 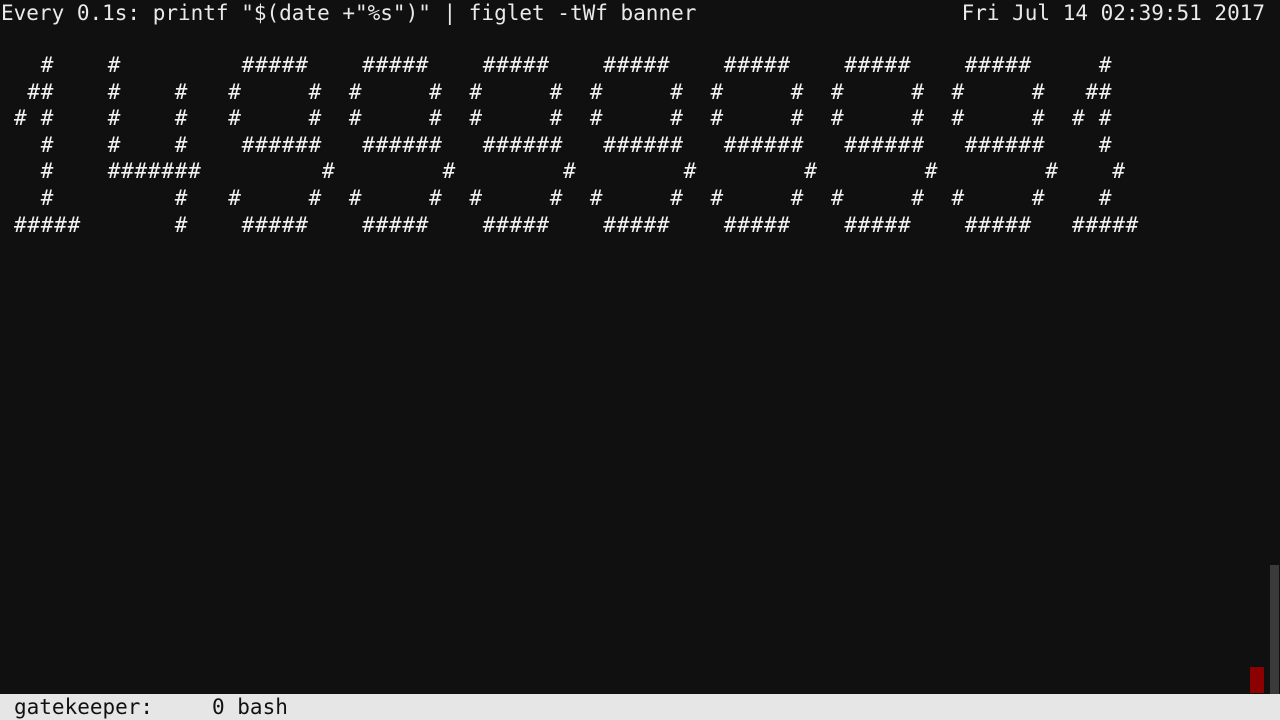 I want to click on window-tab-bash: 0 bash, so click(x=250, y=707).